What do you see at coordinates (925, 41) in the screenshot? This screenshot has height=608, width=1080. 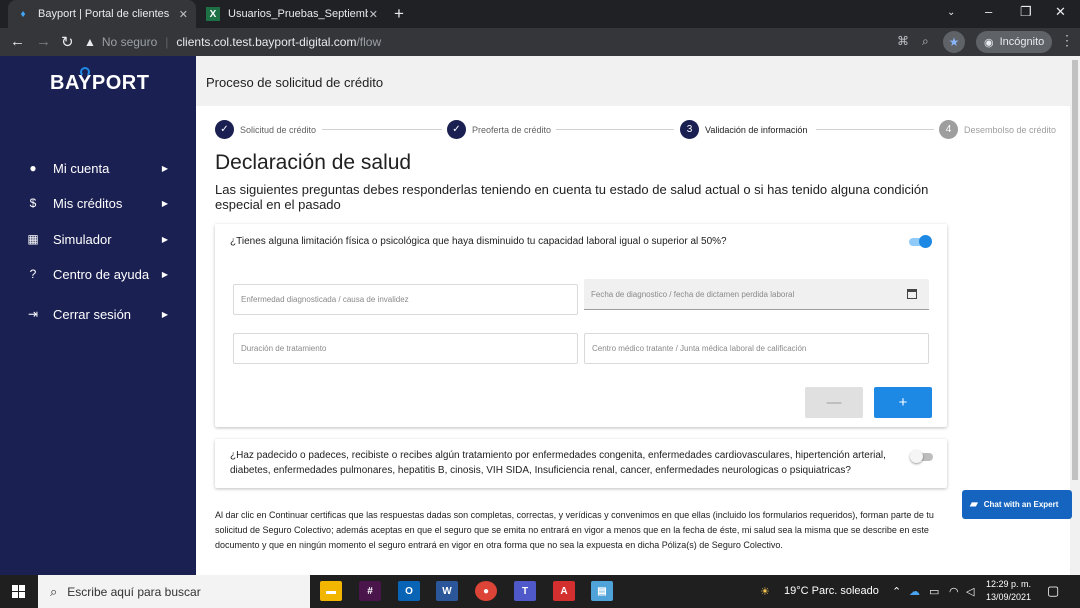 I see `zoom-icon: ⌕` at bounding box center [925, 41].